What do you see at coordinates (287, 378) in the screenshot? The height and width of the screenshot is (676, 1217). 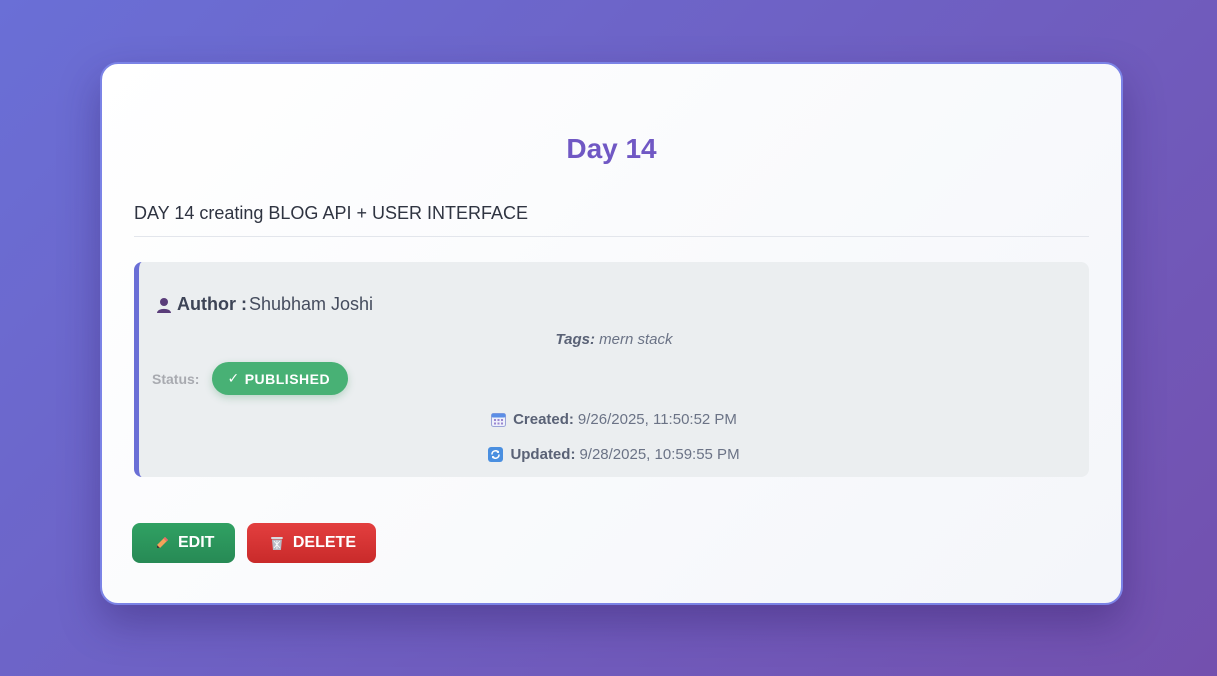 I see `status-value: PUBLISHED` at bounding box center [287, 378].